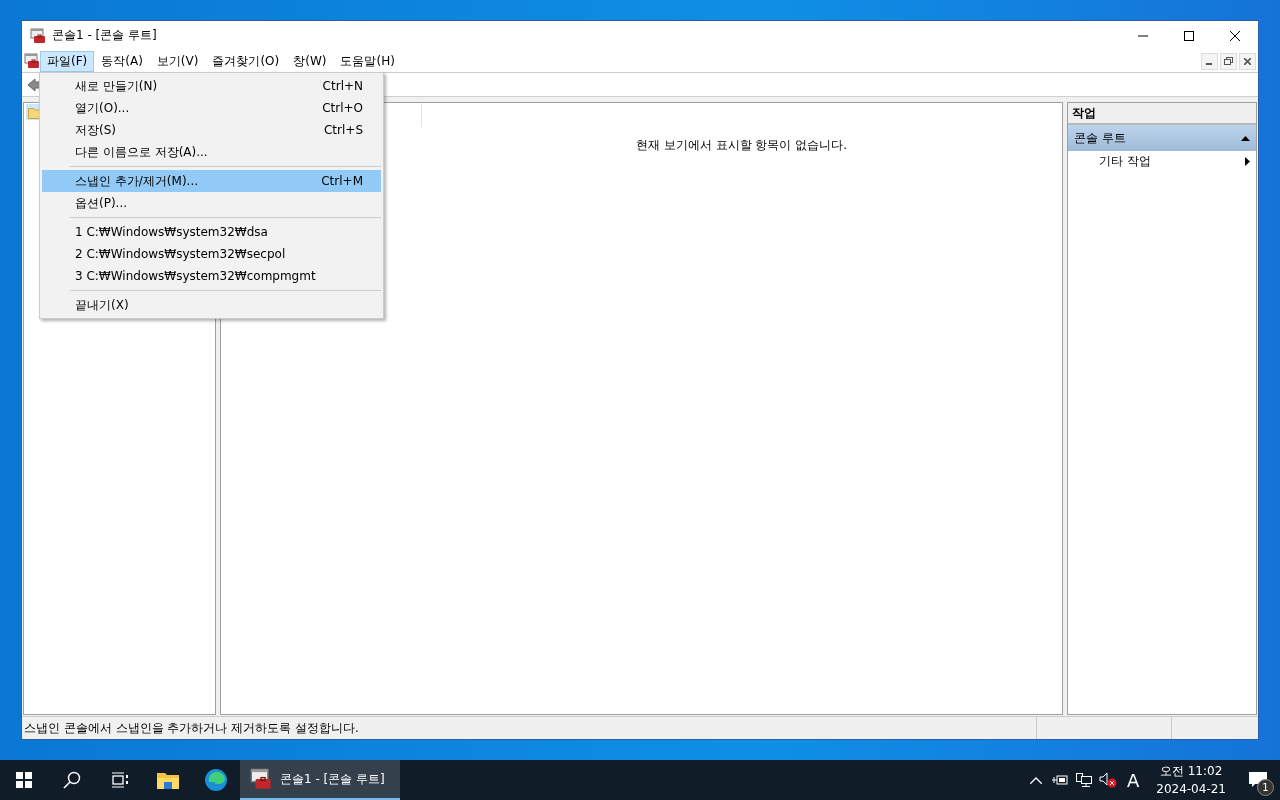 The image size is (1280, 800). I want to click on menu-command: 1 C:₩Windows₩system32₩dsa, so click(211, 232).